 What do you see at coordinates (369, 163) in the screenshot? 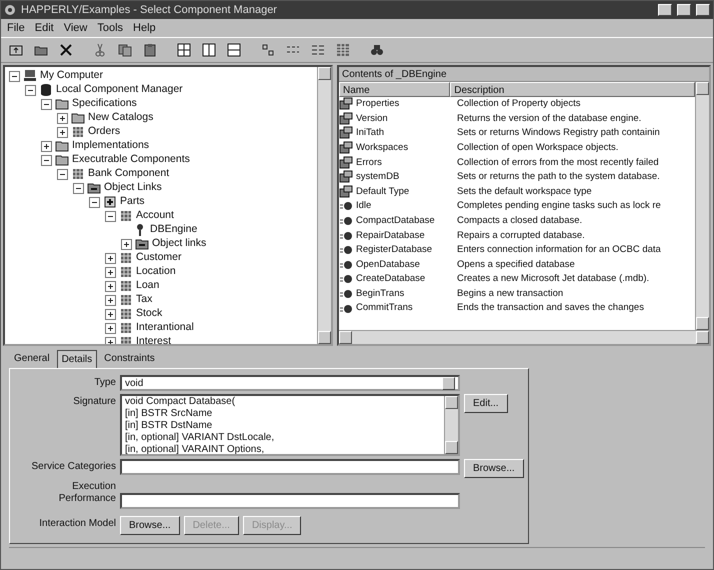
I see `member-name: Errors` at bounding box center [369, 163].